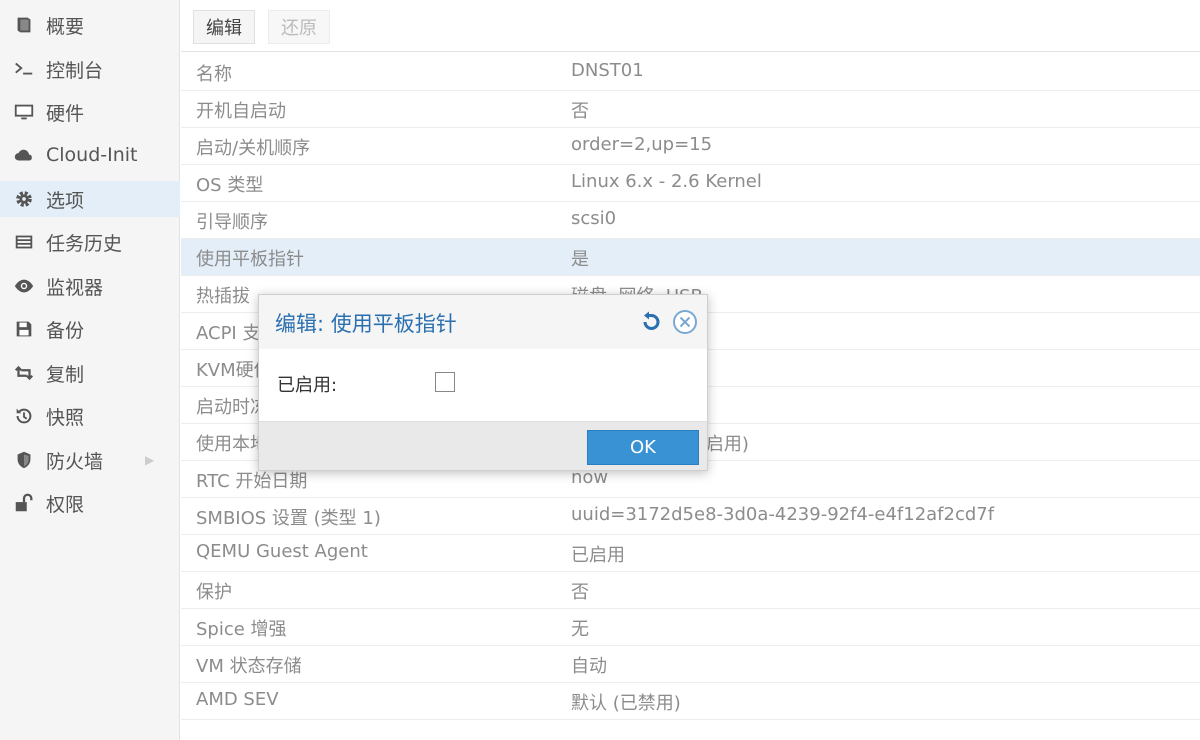 This screenshot has height=740, width=1200. Describe the element at coordinates (84, 243) in the screenshot. I see `sidebar-item-label: 任务历史` at that location.